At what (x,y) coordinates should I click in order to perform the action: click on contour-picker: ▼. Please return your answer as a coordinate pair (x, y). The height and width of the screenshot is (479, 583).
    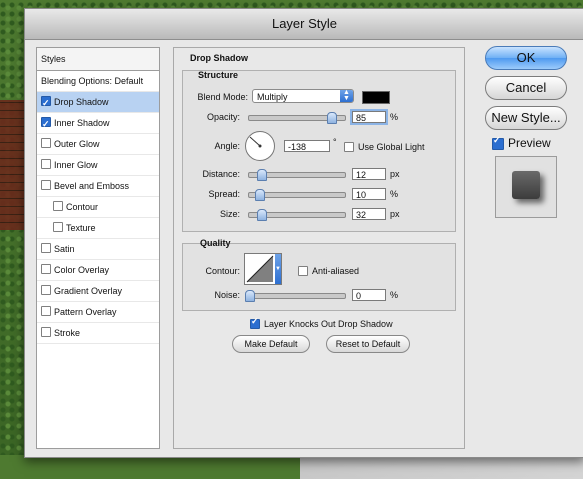
    Looking at the image, I should click on (263, 269).